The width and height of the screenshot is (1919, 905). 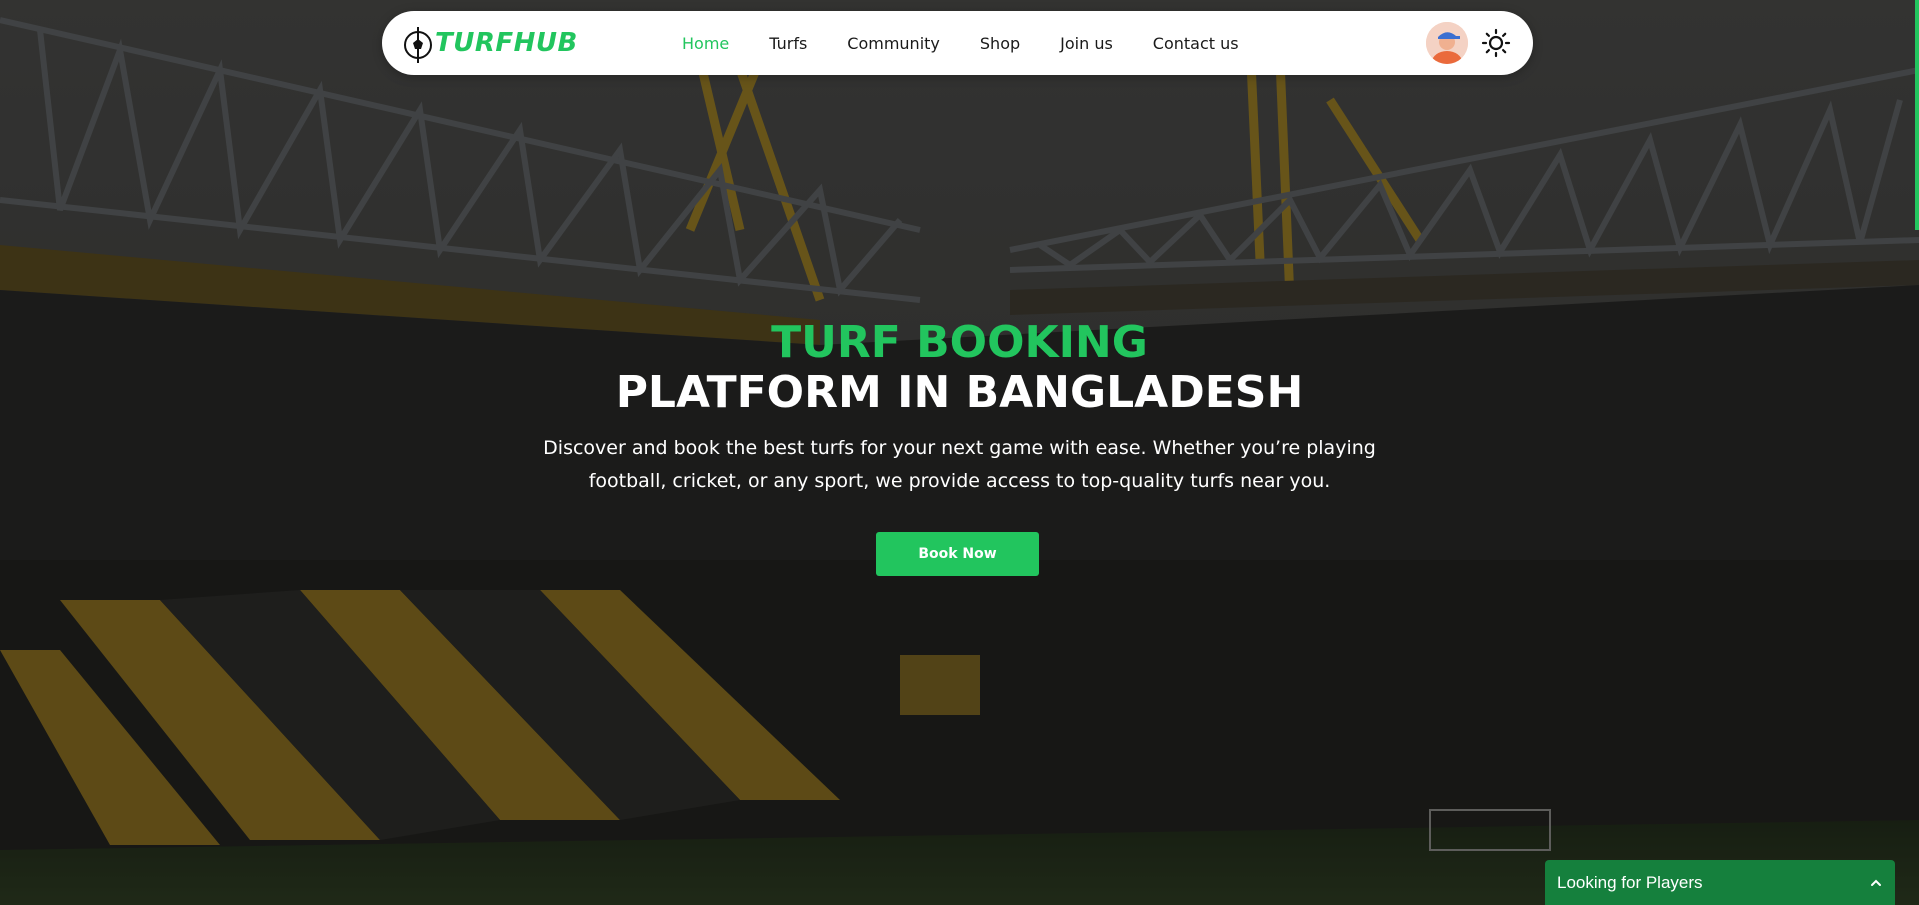 I want to click on nav-item-contact-us: Contact us, so click(x=1196, y=43).